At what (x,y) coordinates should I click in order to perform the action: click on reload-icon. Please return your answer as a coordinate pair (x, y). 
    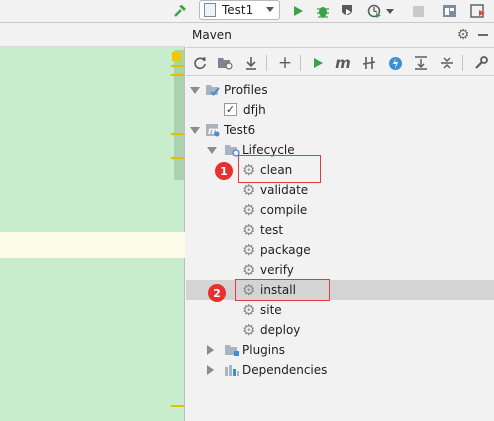
    Looking at the image, I should click on (200, 63).